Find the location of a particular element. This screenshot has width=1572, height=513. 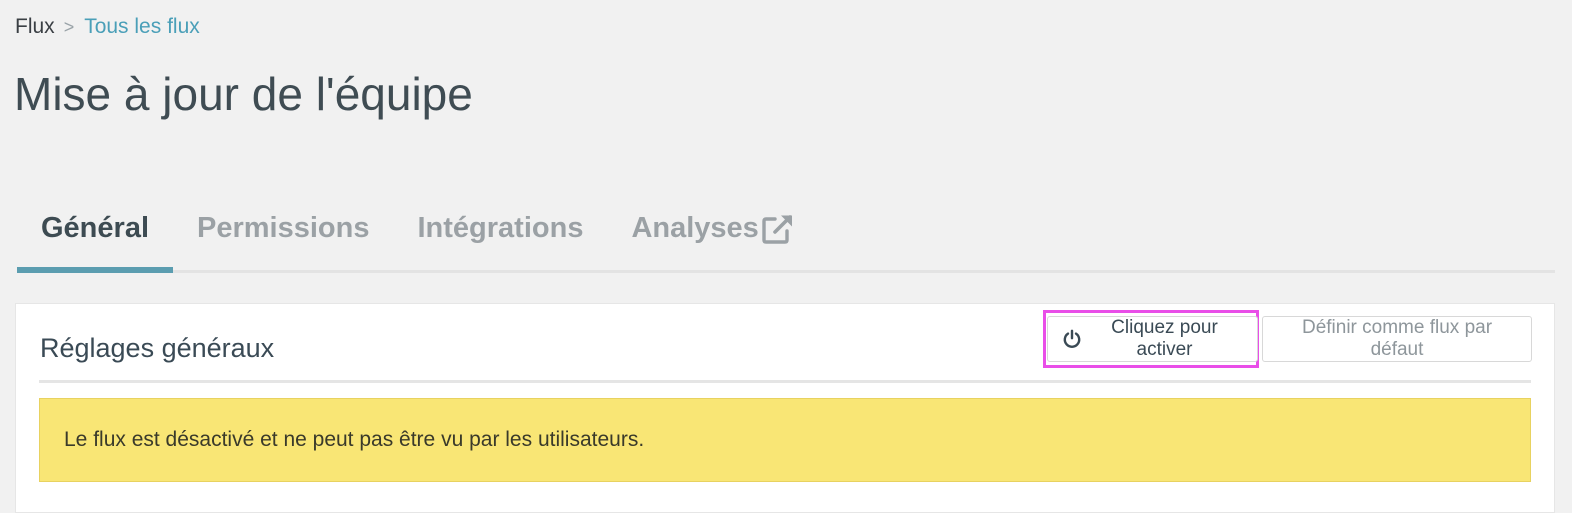

tab-analytics-label: Analyses is located at coordinates (695, 228).